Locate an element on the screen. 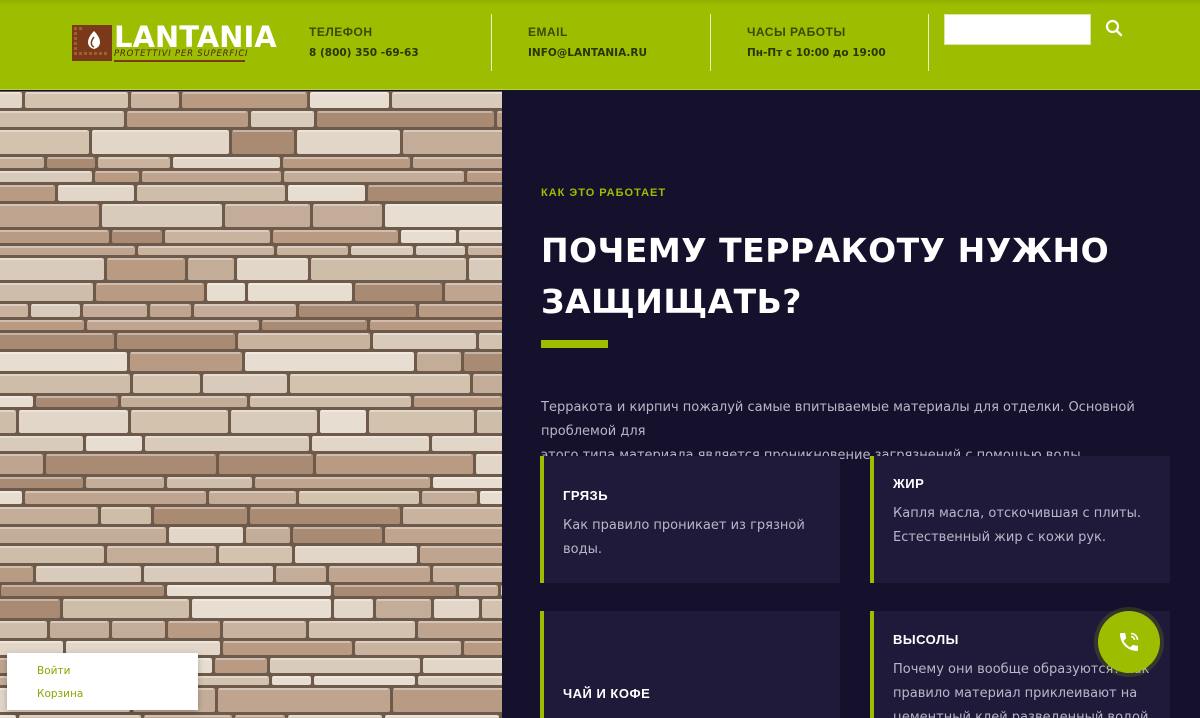 This screenshot has width=1200, height=718. call-button is located at coordinates (1129, 642).